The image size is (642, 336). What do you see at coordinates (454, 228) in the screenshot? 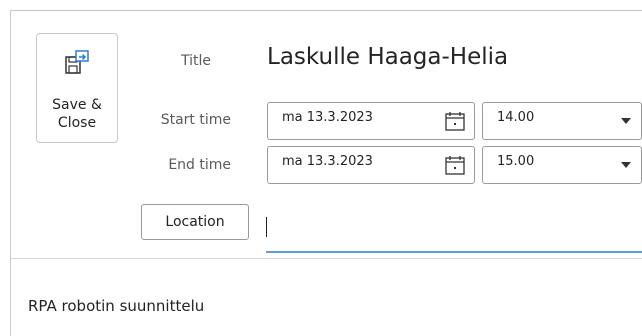
I see `location-input` at bounding box center [454, 228].